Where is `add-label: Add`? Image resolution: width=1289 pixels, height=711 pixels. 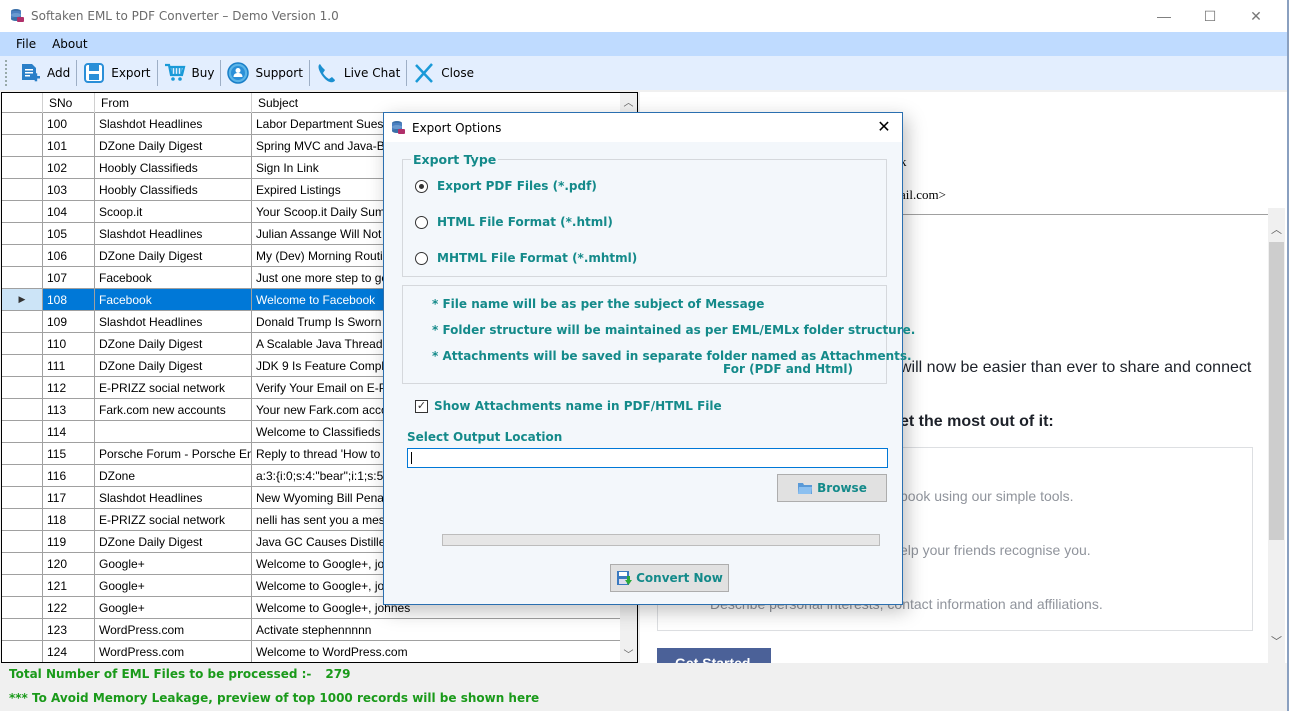
add-label: Add is located at coordinates (59, 73).